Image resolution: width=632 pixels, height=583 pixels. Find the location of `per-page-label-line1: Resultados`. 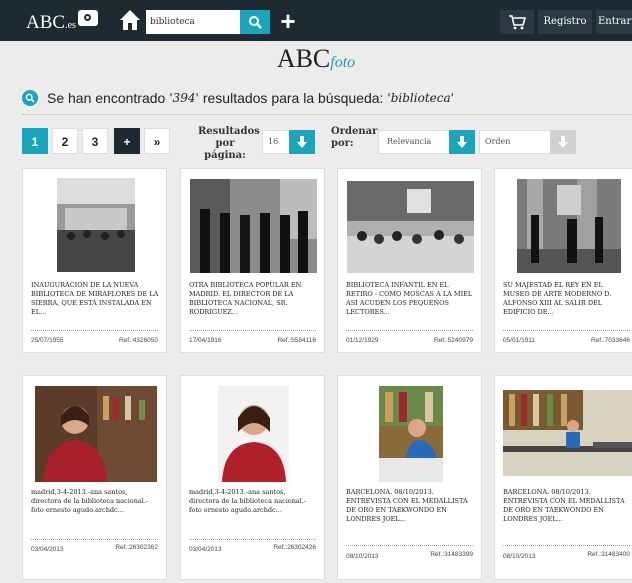

per-page-label-line1: Resultados is located at coordinates (229, 131).